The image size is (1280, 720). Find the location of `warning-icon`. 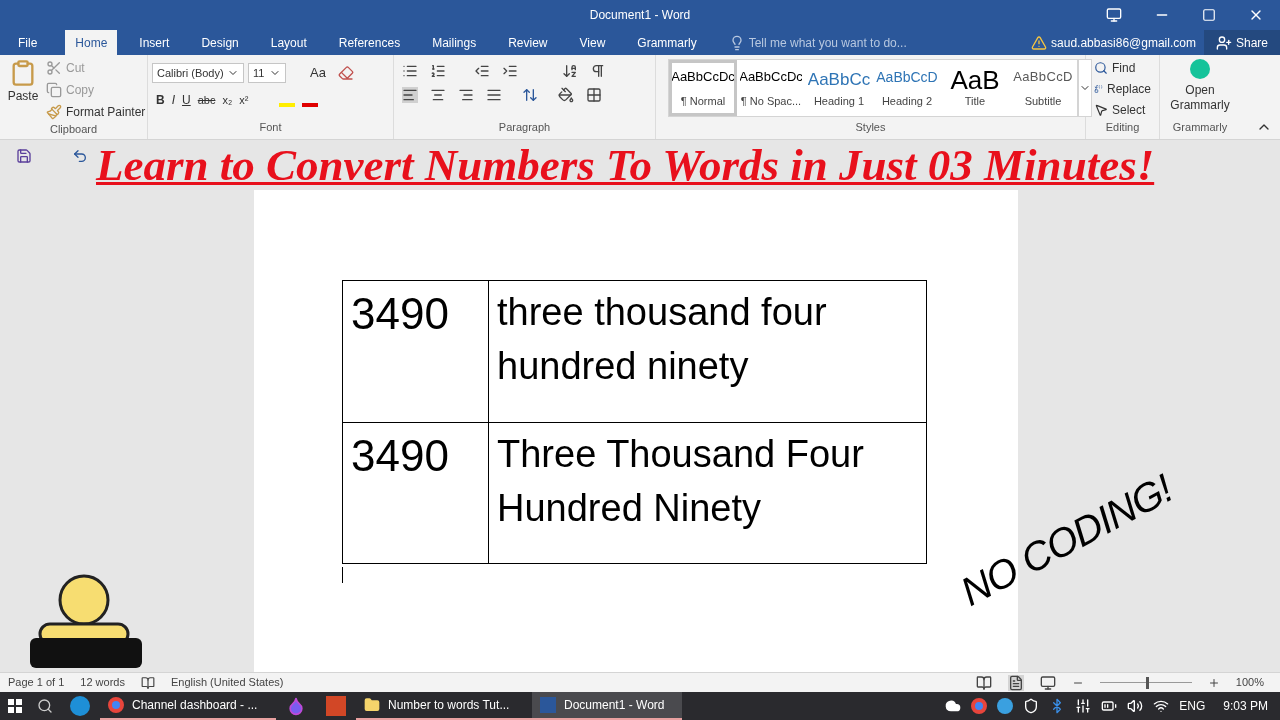

warning-icon is located at coordinates (1039, 42).